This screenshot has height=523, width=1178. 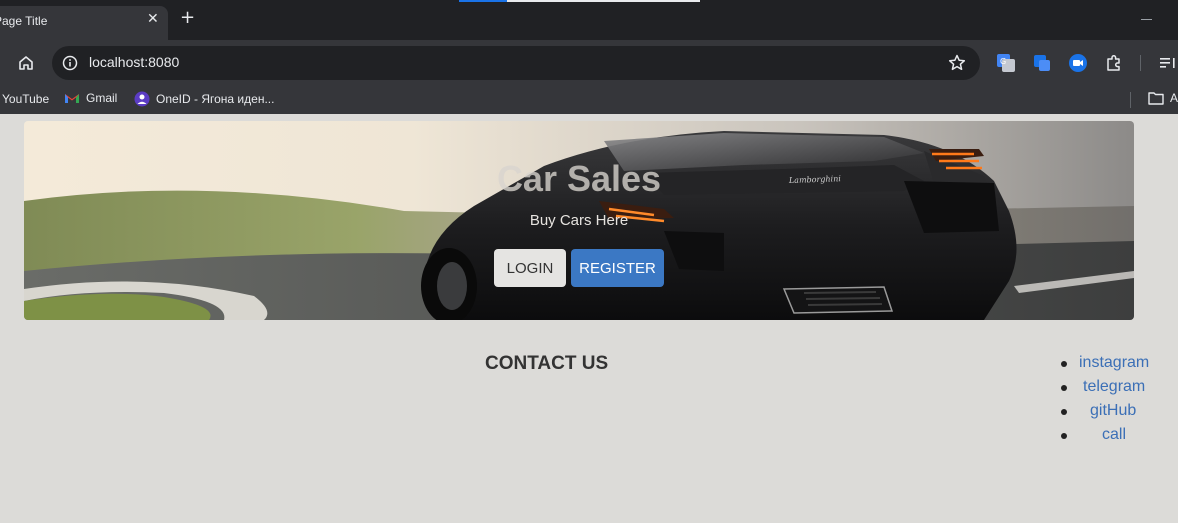 What do you see at coordinates (1174, 98) in the screenshot?
I see `bookmark-folder-label: A` at bounding box center [1174, 98].